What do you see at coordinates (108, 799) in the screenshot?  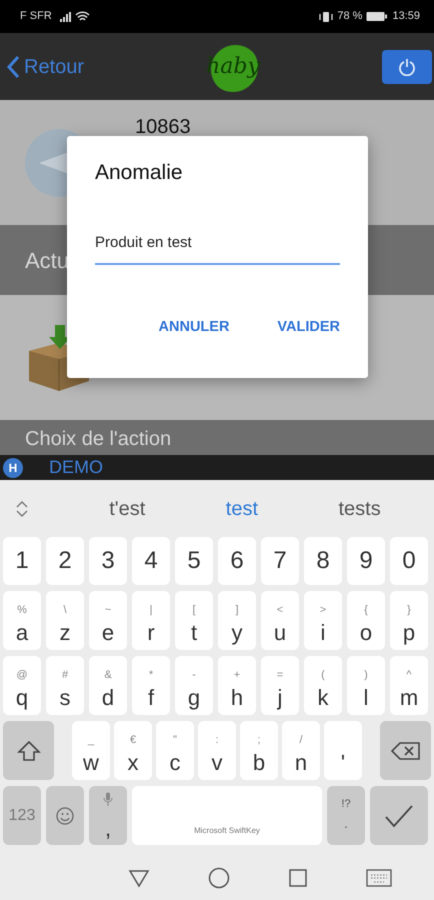 I see `microphone-icon` at bounding box center [108, 799].